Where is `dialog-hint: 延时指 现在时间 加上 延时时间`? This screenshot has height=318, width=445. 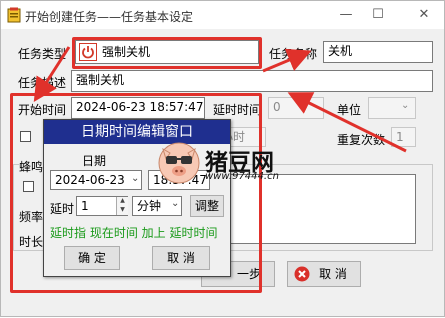 dialog-hint: 延时指 现在时间 加上 延时时间 is located at coordinates (134, 233).